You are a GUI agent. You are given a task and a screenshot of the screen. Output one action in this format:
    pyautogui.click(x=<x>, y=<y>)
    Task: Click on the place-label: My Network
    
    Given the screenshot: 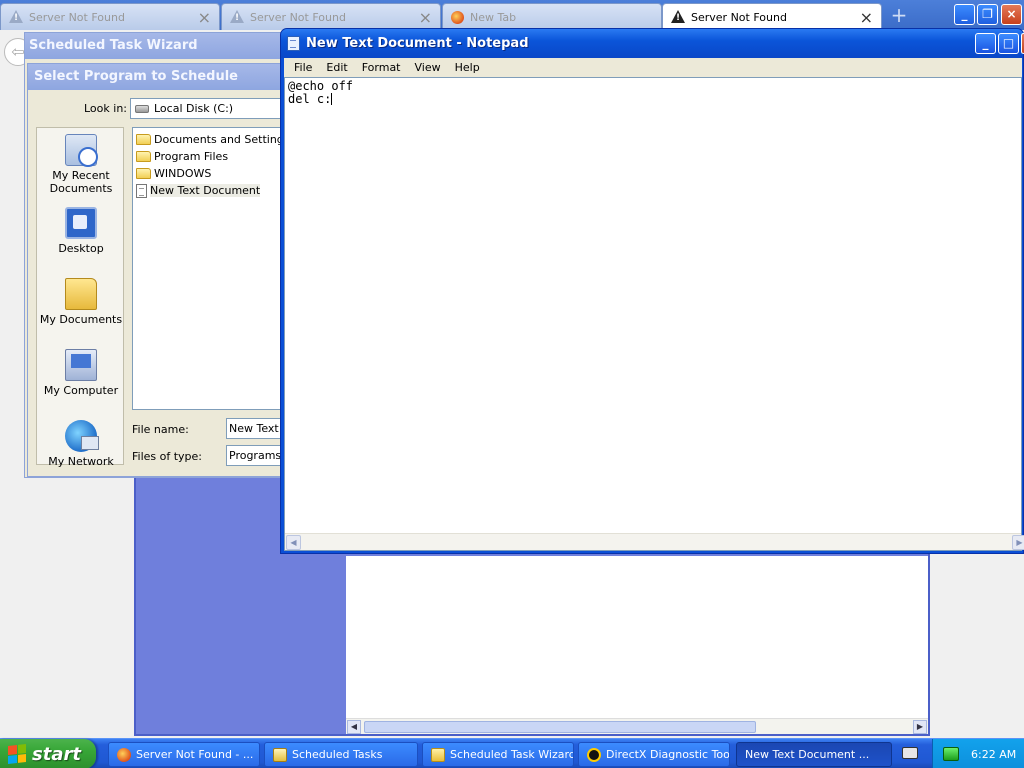 What is the action you would take?
    pyautogui.click(x=81, y=461)
    